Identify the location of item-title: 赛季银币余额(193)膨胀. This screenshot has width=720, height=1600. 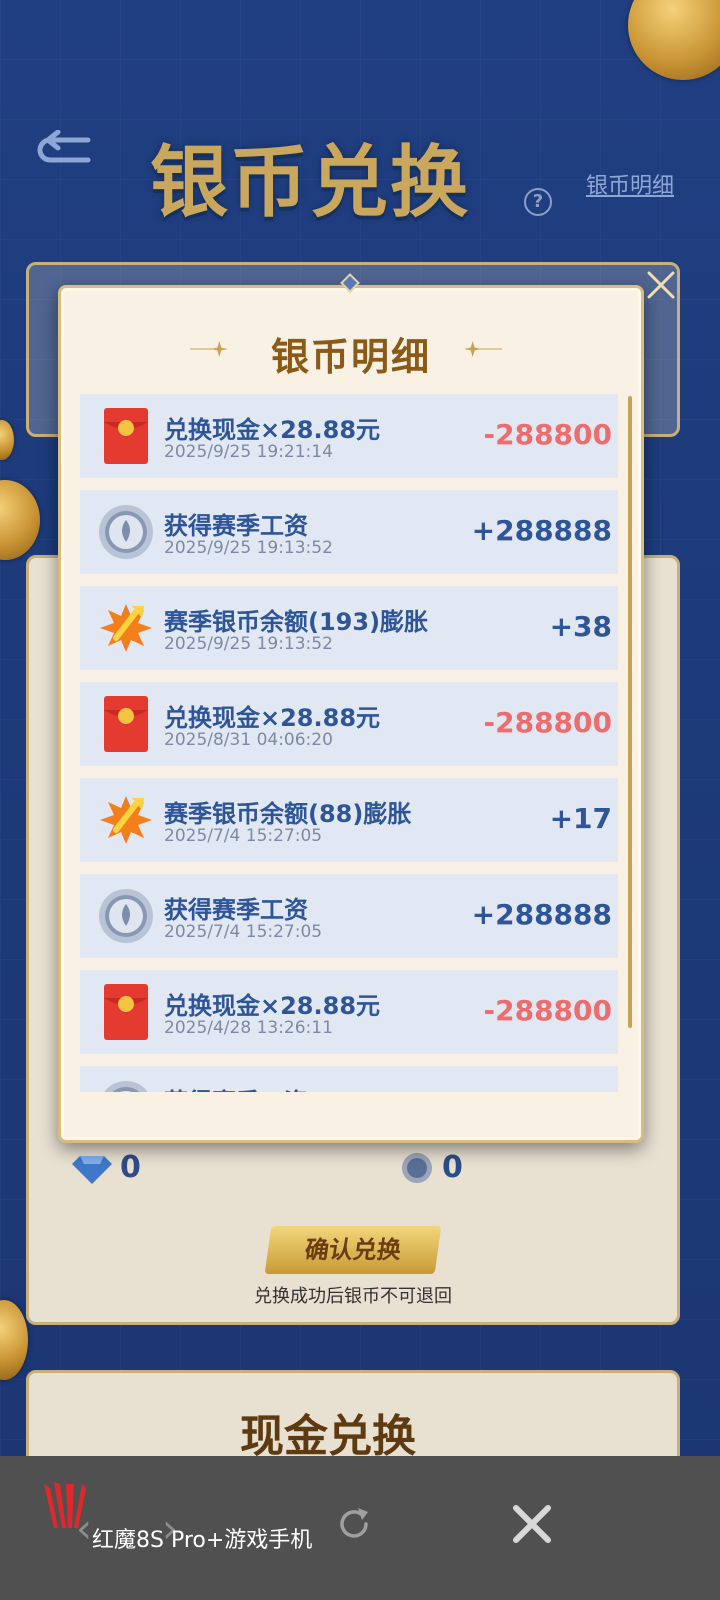
(296, 622).